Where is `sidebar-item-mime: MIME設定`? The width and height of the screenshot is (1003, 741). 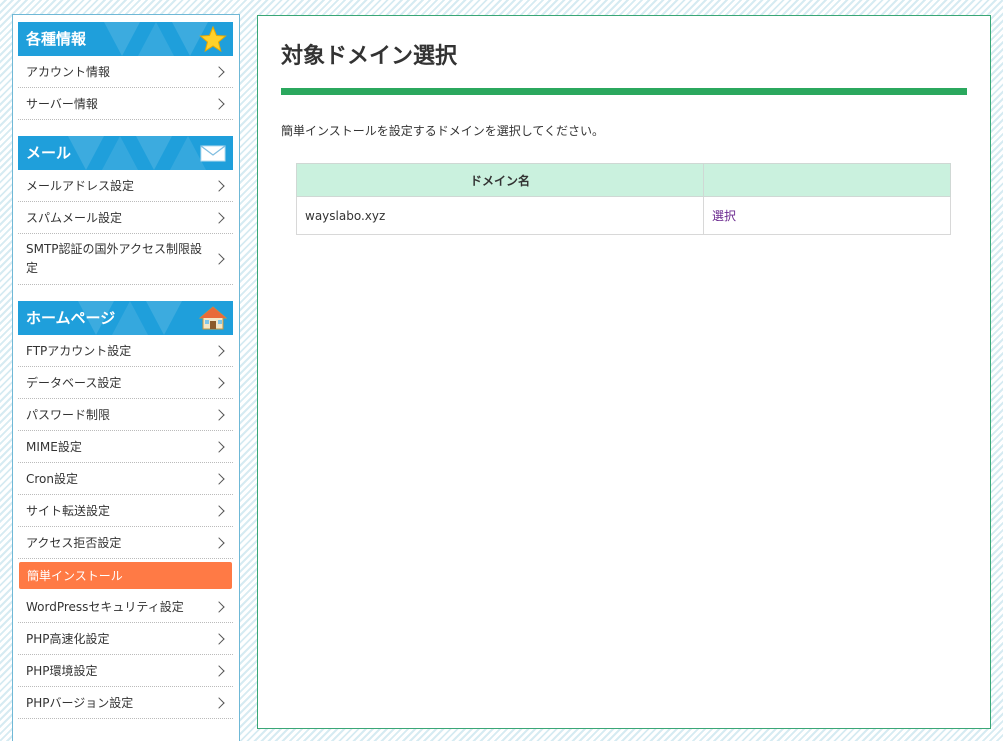
sidebar-item-mime: MIME設定 is located at coordinates (125, 447).